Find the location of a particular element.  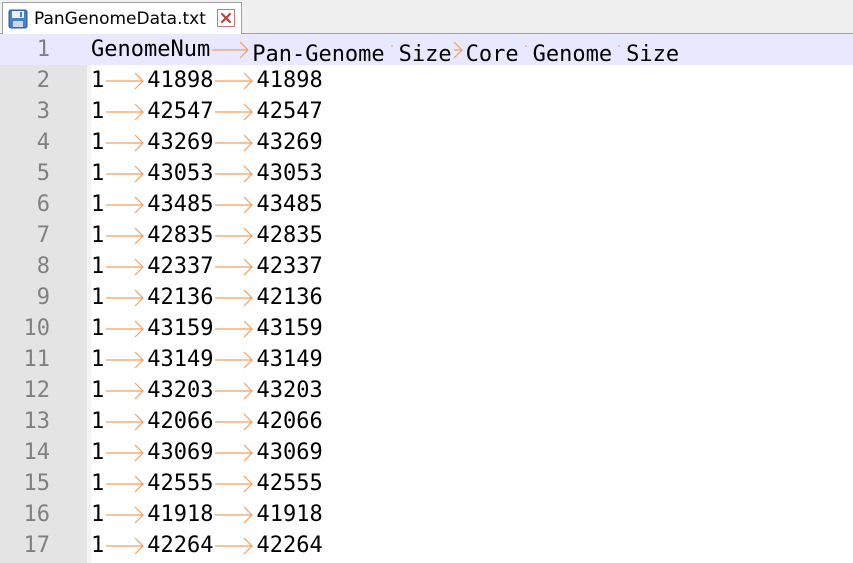

line-number: 12 is located at coordinates (37, 390).